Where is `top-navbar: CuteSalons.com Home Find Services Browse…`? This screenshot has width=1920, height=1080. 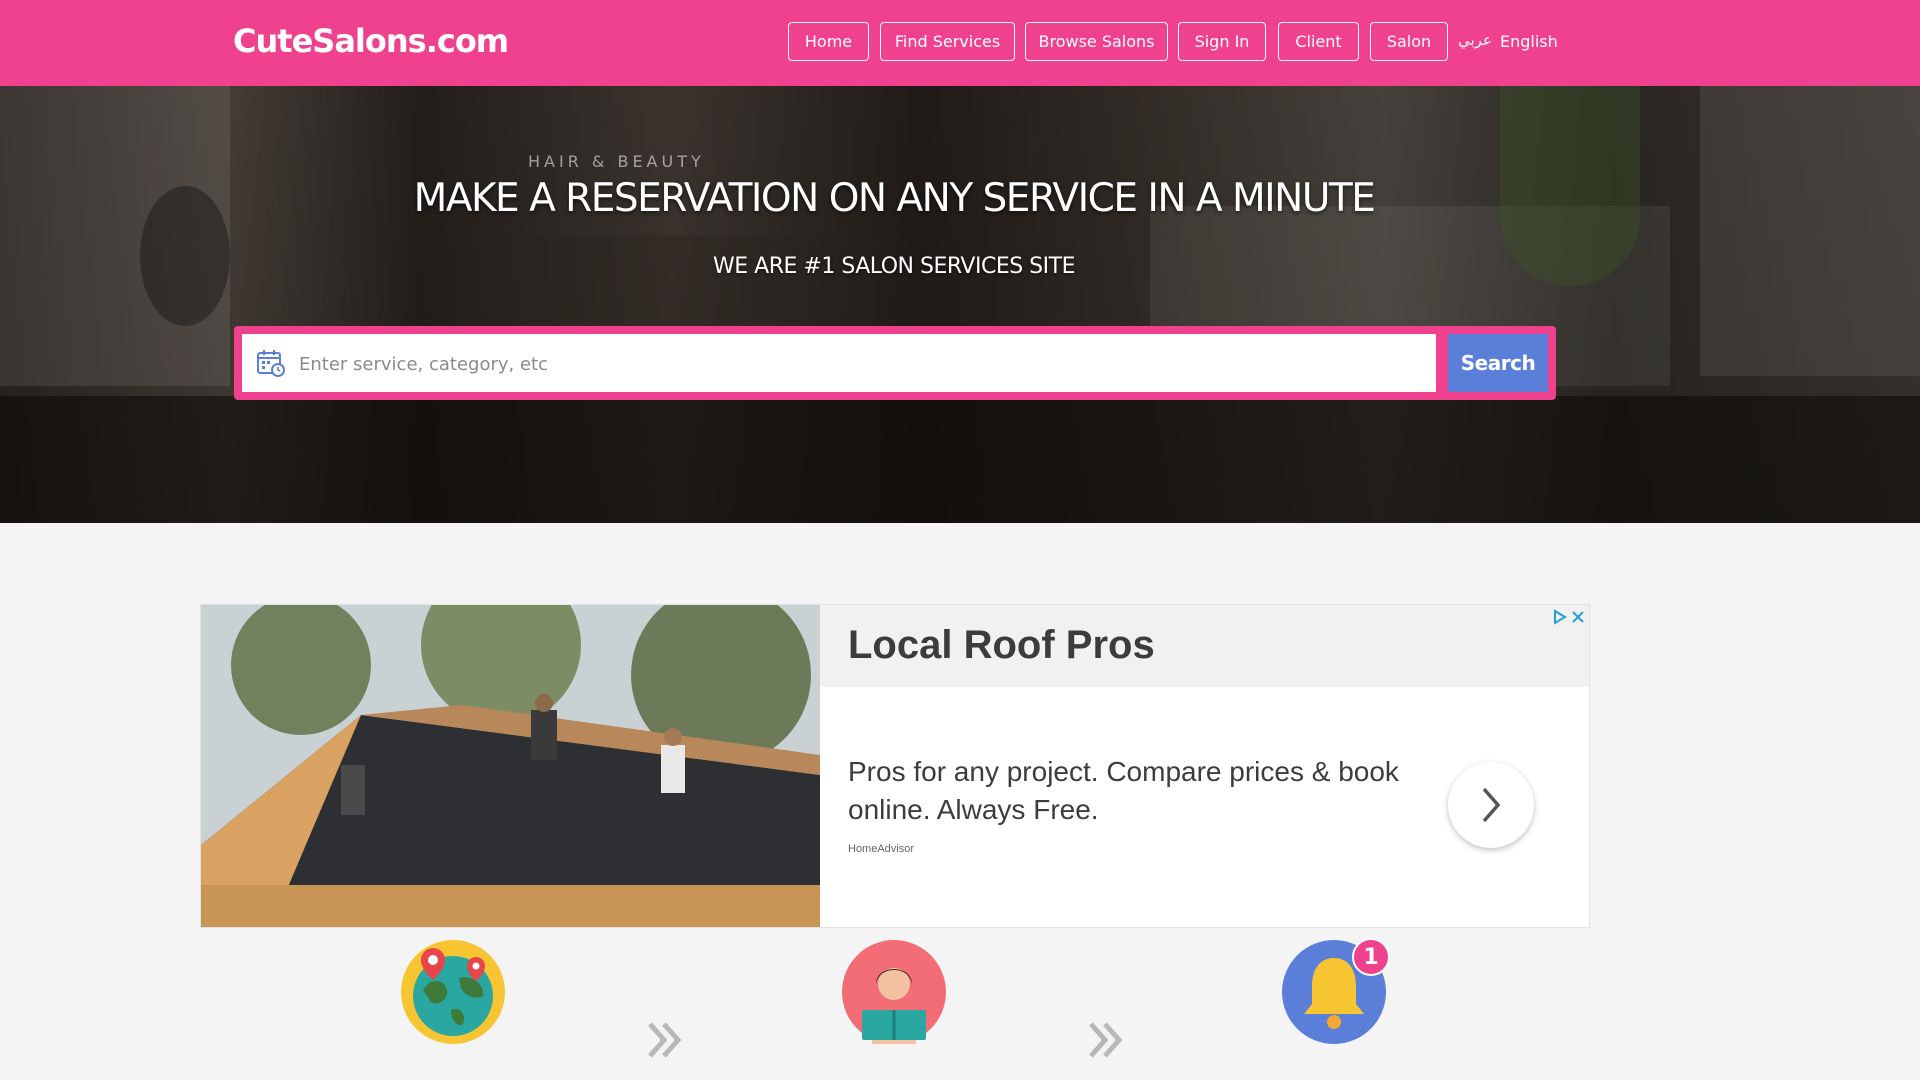 top-navbar: CuteSalons.com Home Find Services Browse… is located at coordinates (960, 43).